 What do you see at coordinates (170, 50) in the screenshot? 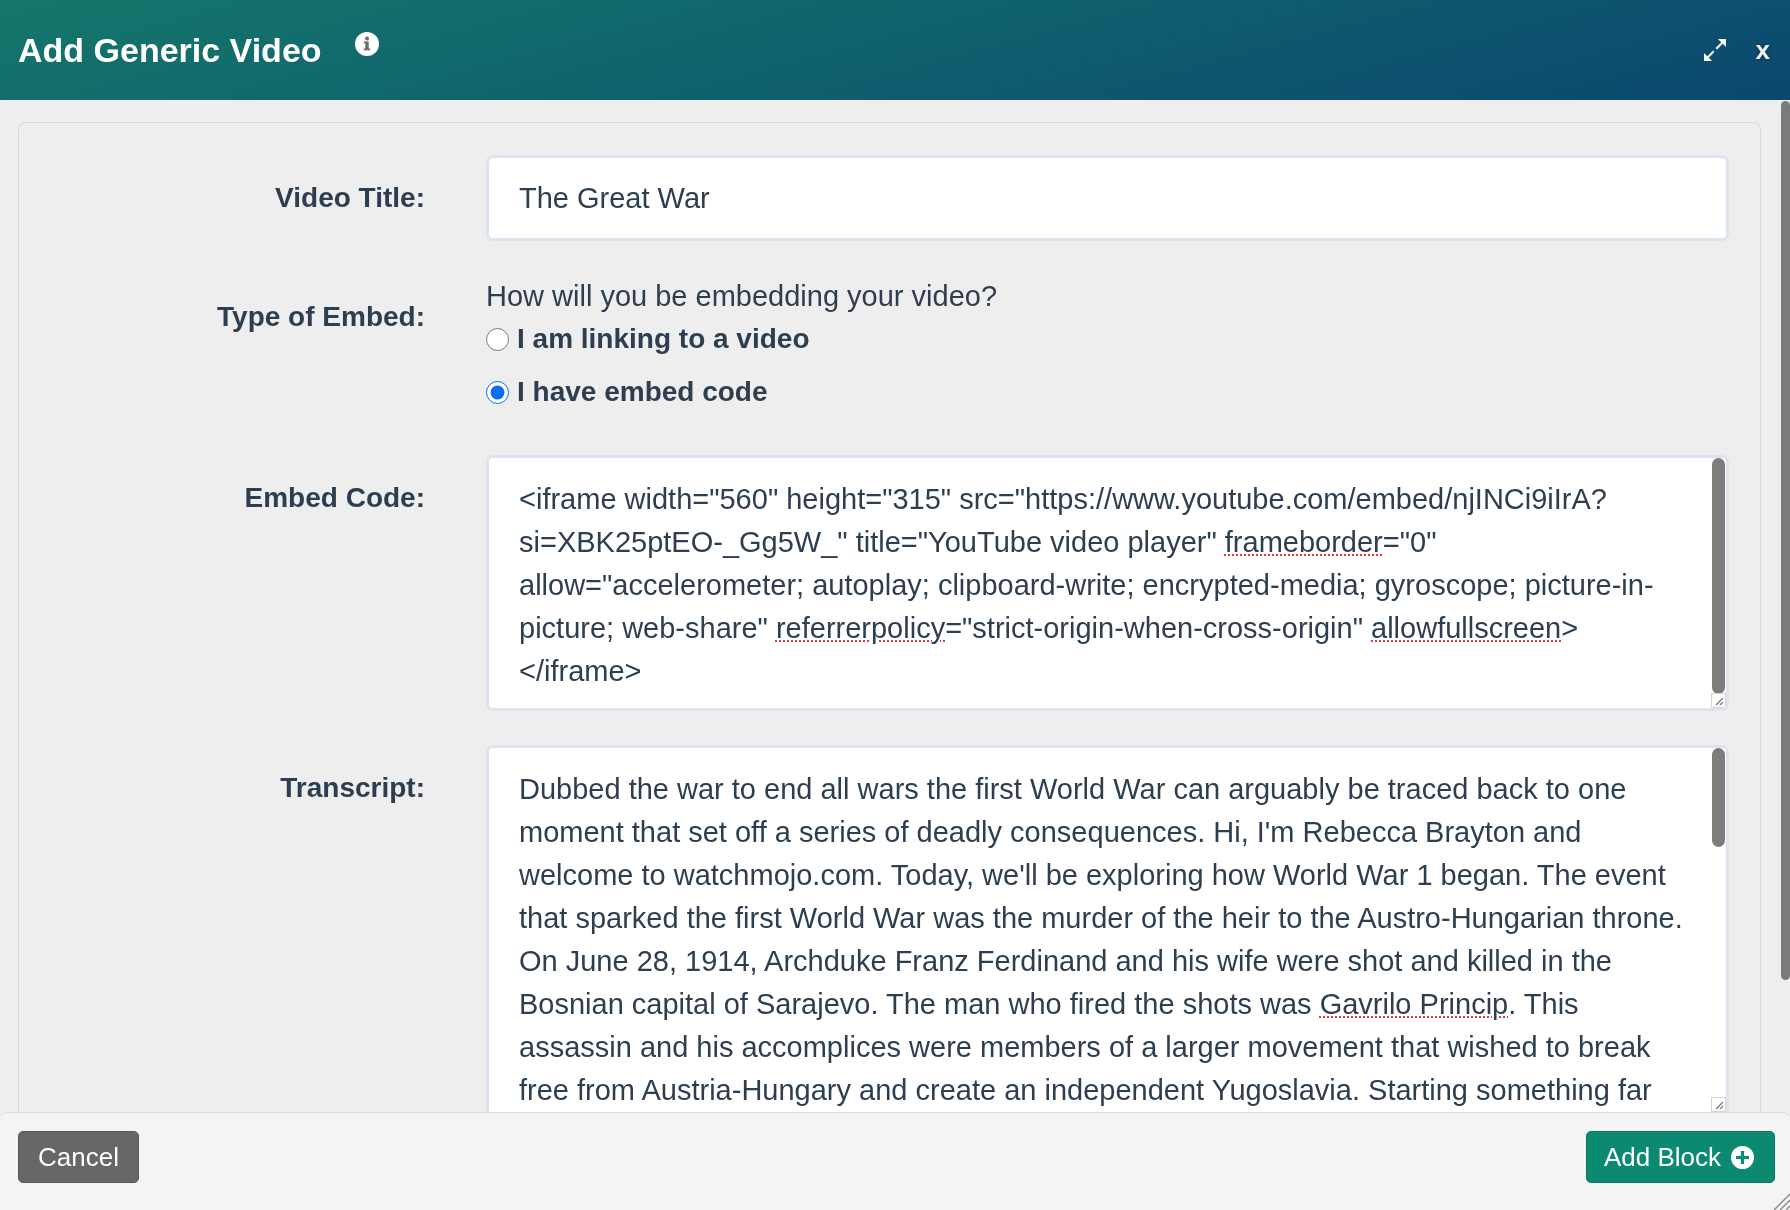
I see `dialog-title: Add Generic Video` at bounding box center [170, 50].